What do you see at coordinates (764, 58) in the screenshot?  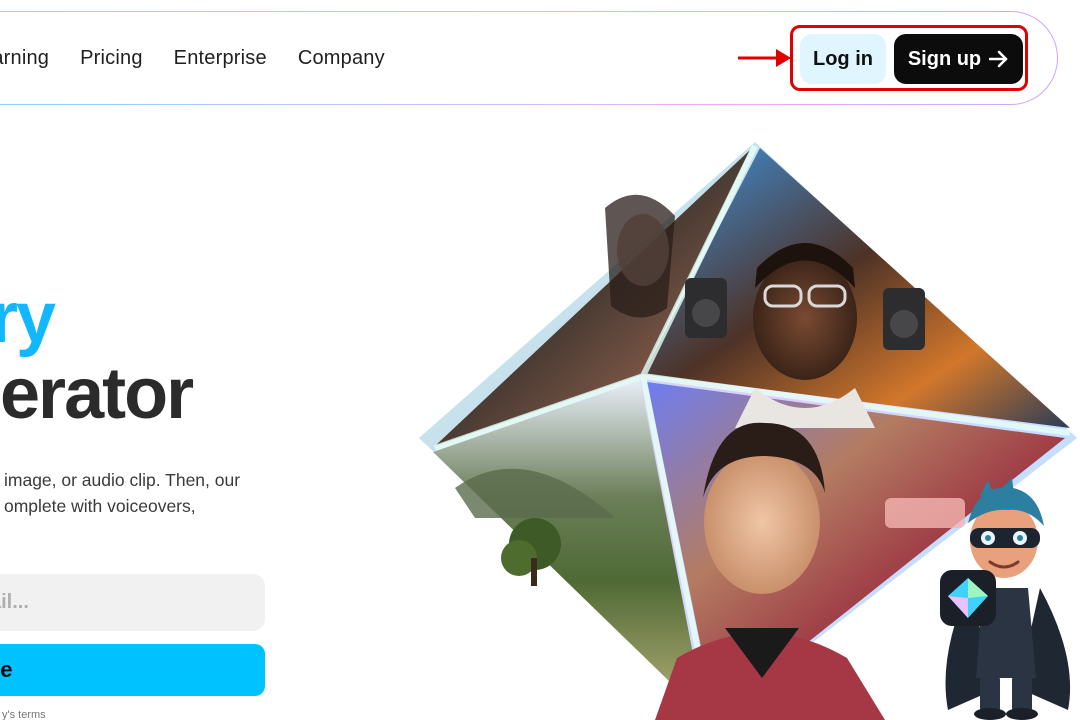 I see `red-arrow-icon` at bounding box center [764, 58].